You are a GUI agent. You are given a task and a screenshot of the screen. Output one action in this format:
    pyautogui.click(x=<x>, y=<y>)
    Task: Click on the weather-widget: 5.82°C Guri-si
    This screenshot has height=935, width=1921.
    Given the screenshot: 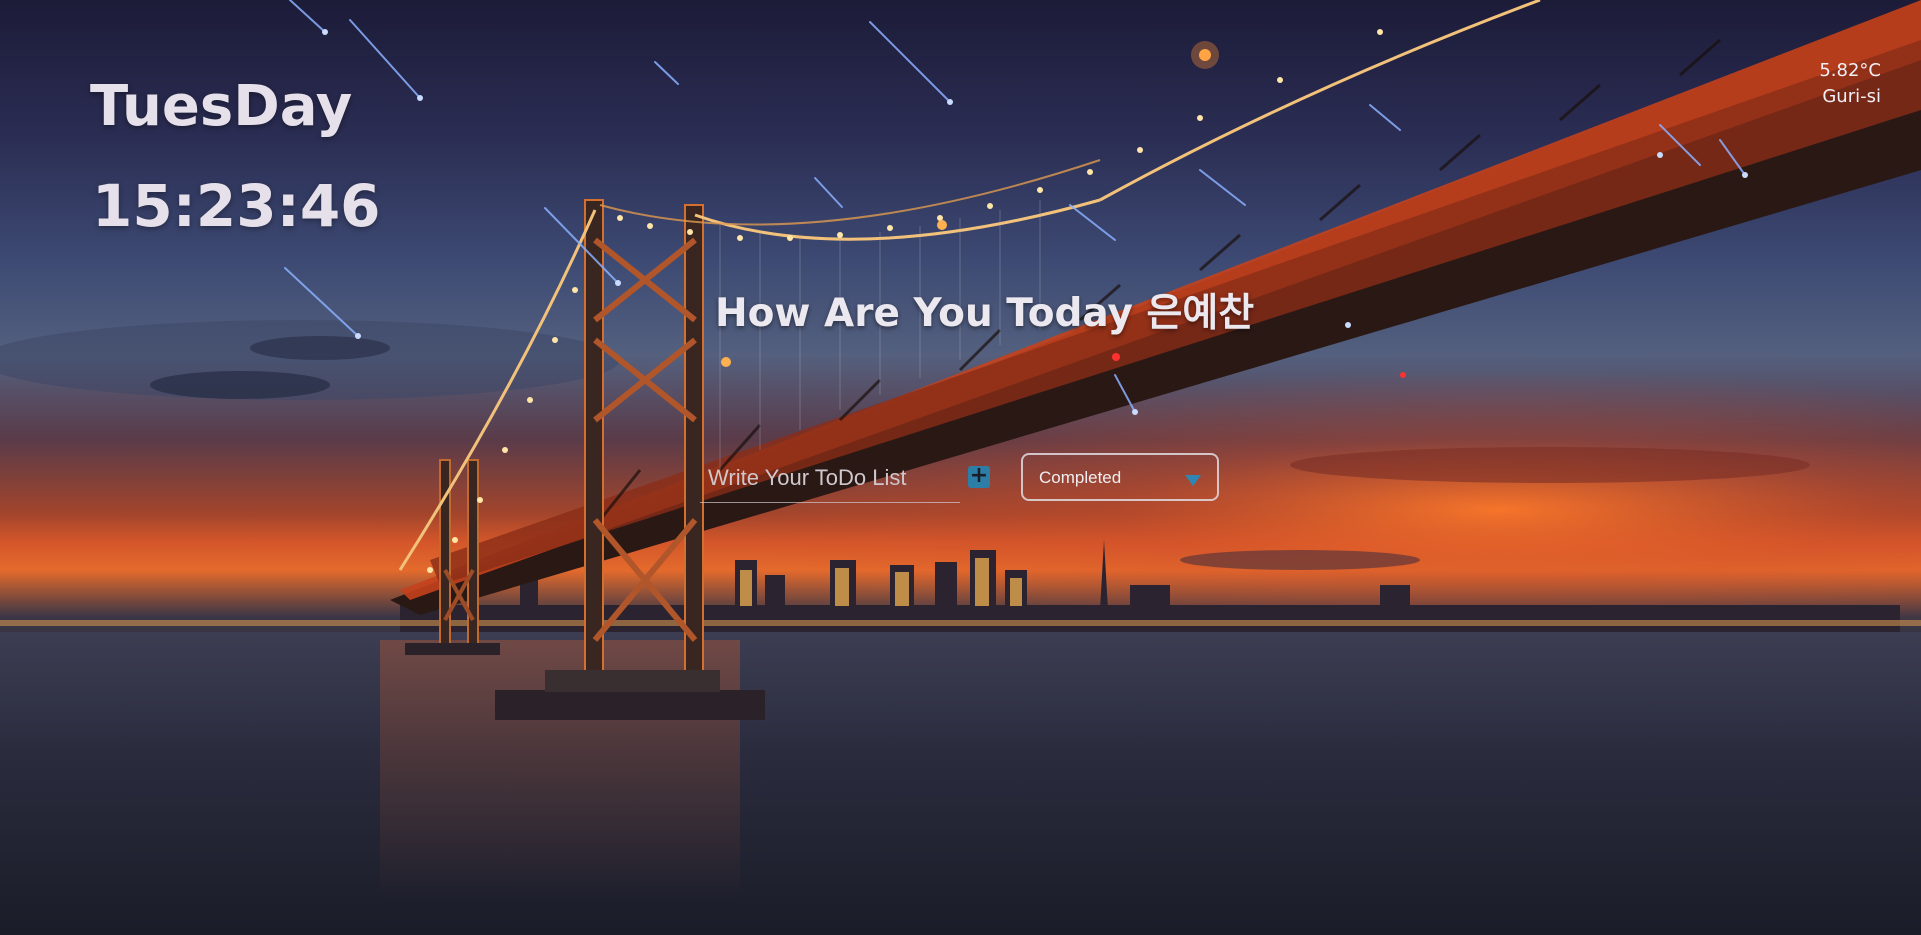 What is the action you would take?
    pyautogui.click(x=1850, y=84)
    